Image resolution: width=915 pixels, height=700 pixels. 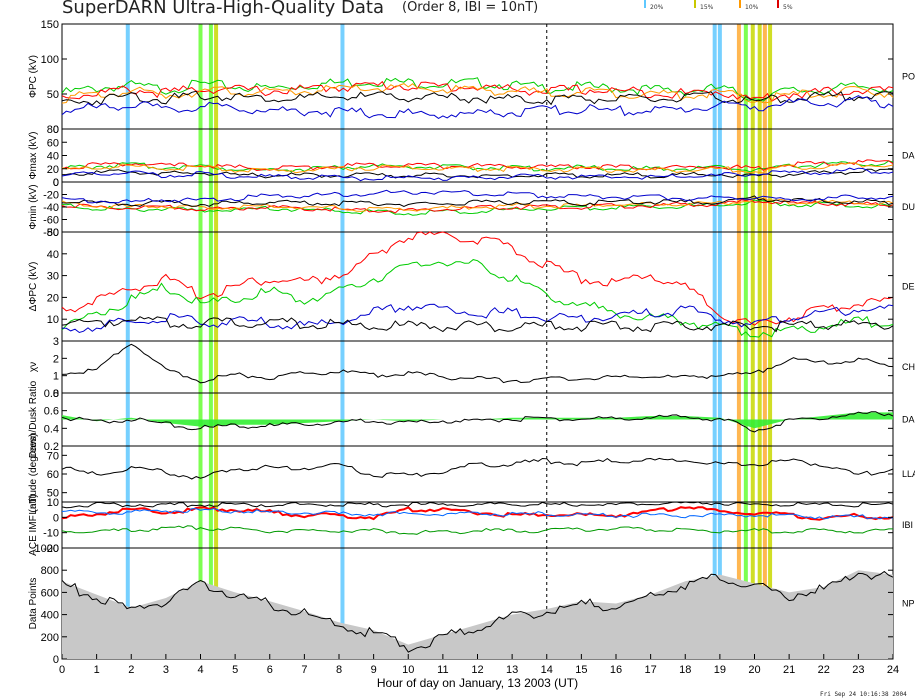 I want to click on x-tick-label: 0, so click(x=62, y=670).